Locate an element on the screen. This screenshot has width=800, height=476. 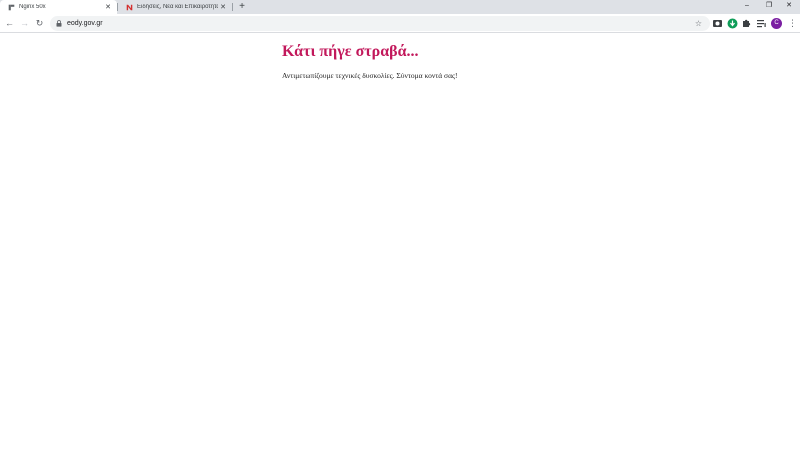
tab-nginx-50x: Nginx 50x ✕ is located at coordinates (58, 7).